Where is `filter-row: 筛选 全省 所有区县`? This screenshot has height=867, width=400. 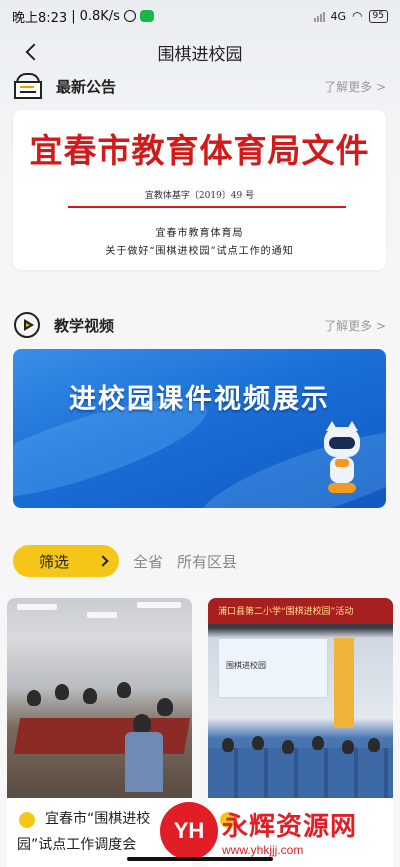 filter-row: 筛选 全省 所有区县 is located at coordinates (199, 561).